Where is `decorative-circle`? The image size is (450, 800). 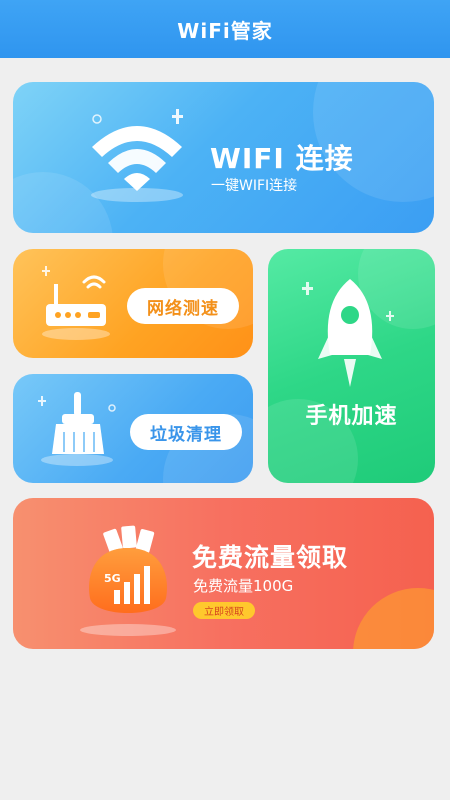
decorative-circle is located at coordinates (393, 618).